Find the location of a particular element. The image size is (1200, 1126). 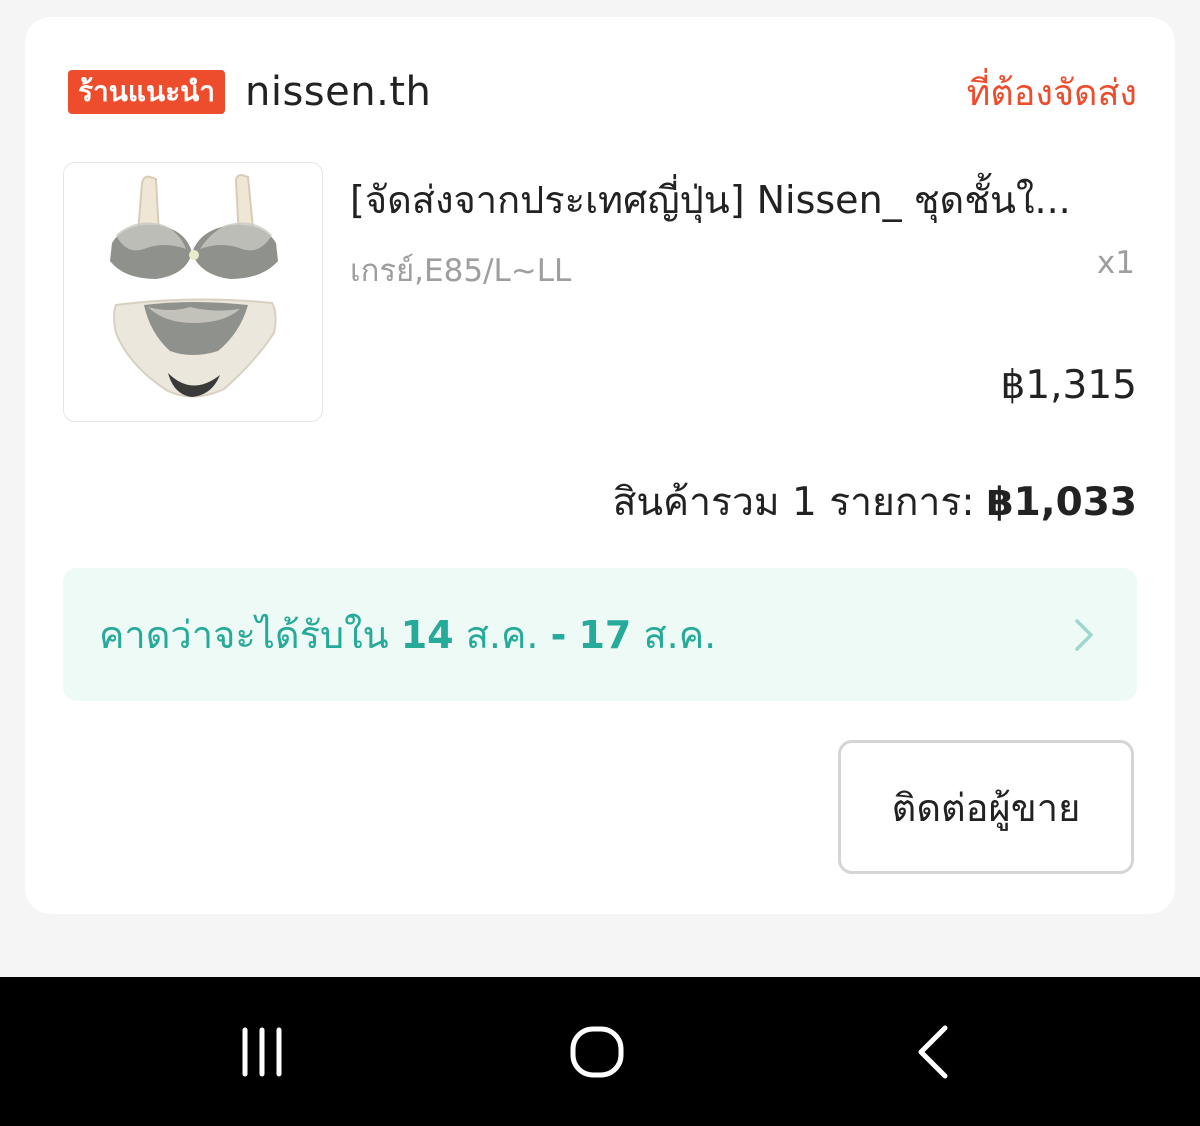

delivery-date-end: 17 is located at coordinates (605, 635).